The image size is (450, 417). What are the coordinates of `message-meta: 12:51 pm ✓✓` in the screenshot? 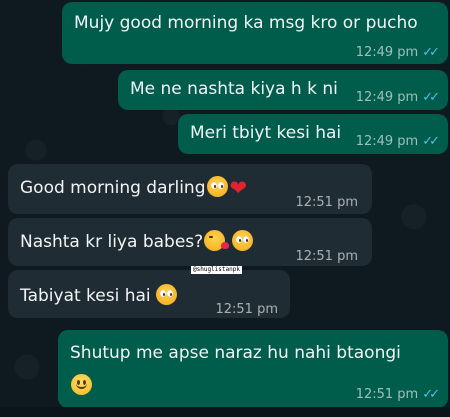 It's located at (397, 395).